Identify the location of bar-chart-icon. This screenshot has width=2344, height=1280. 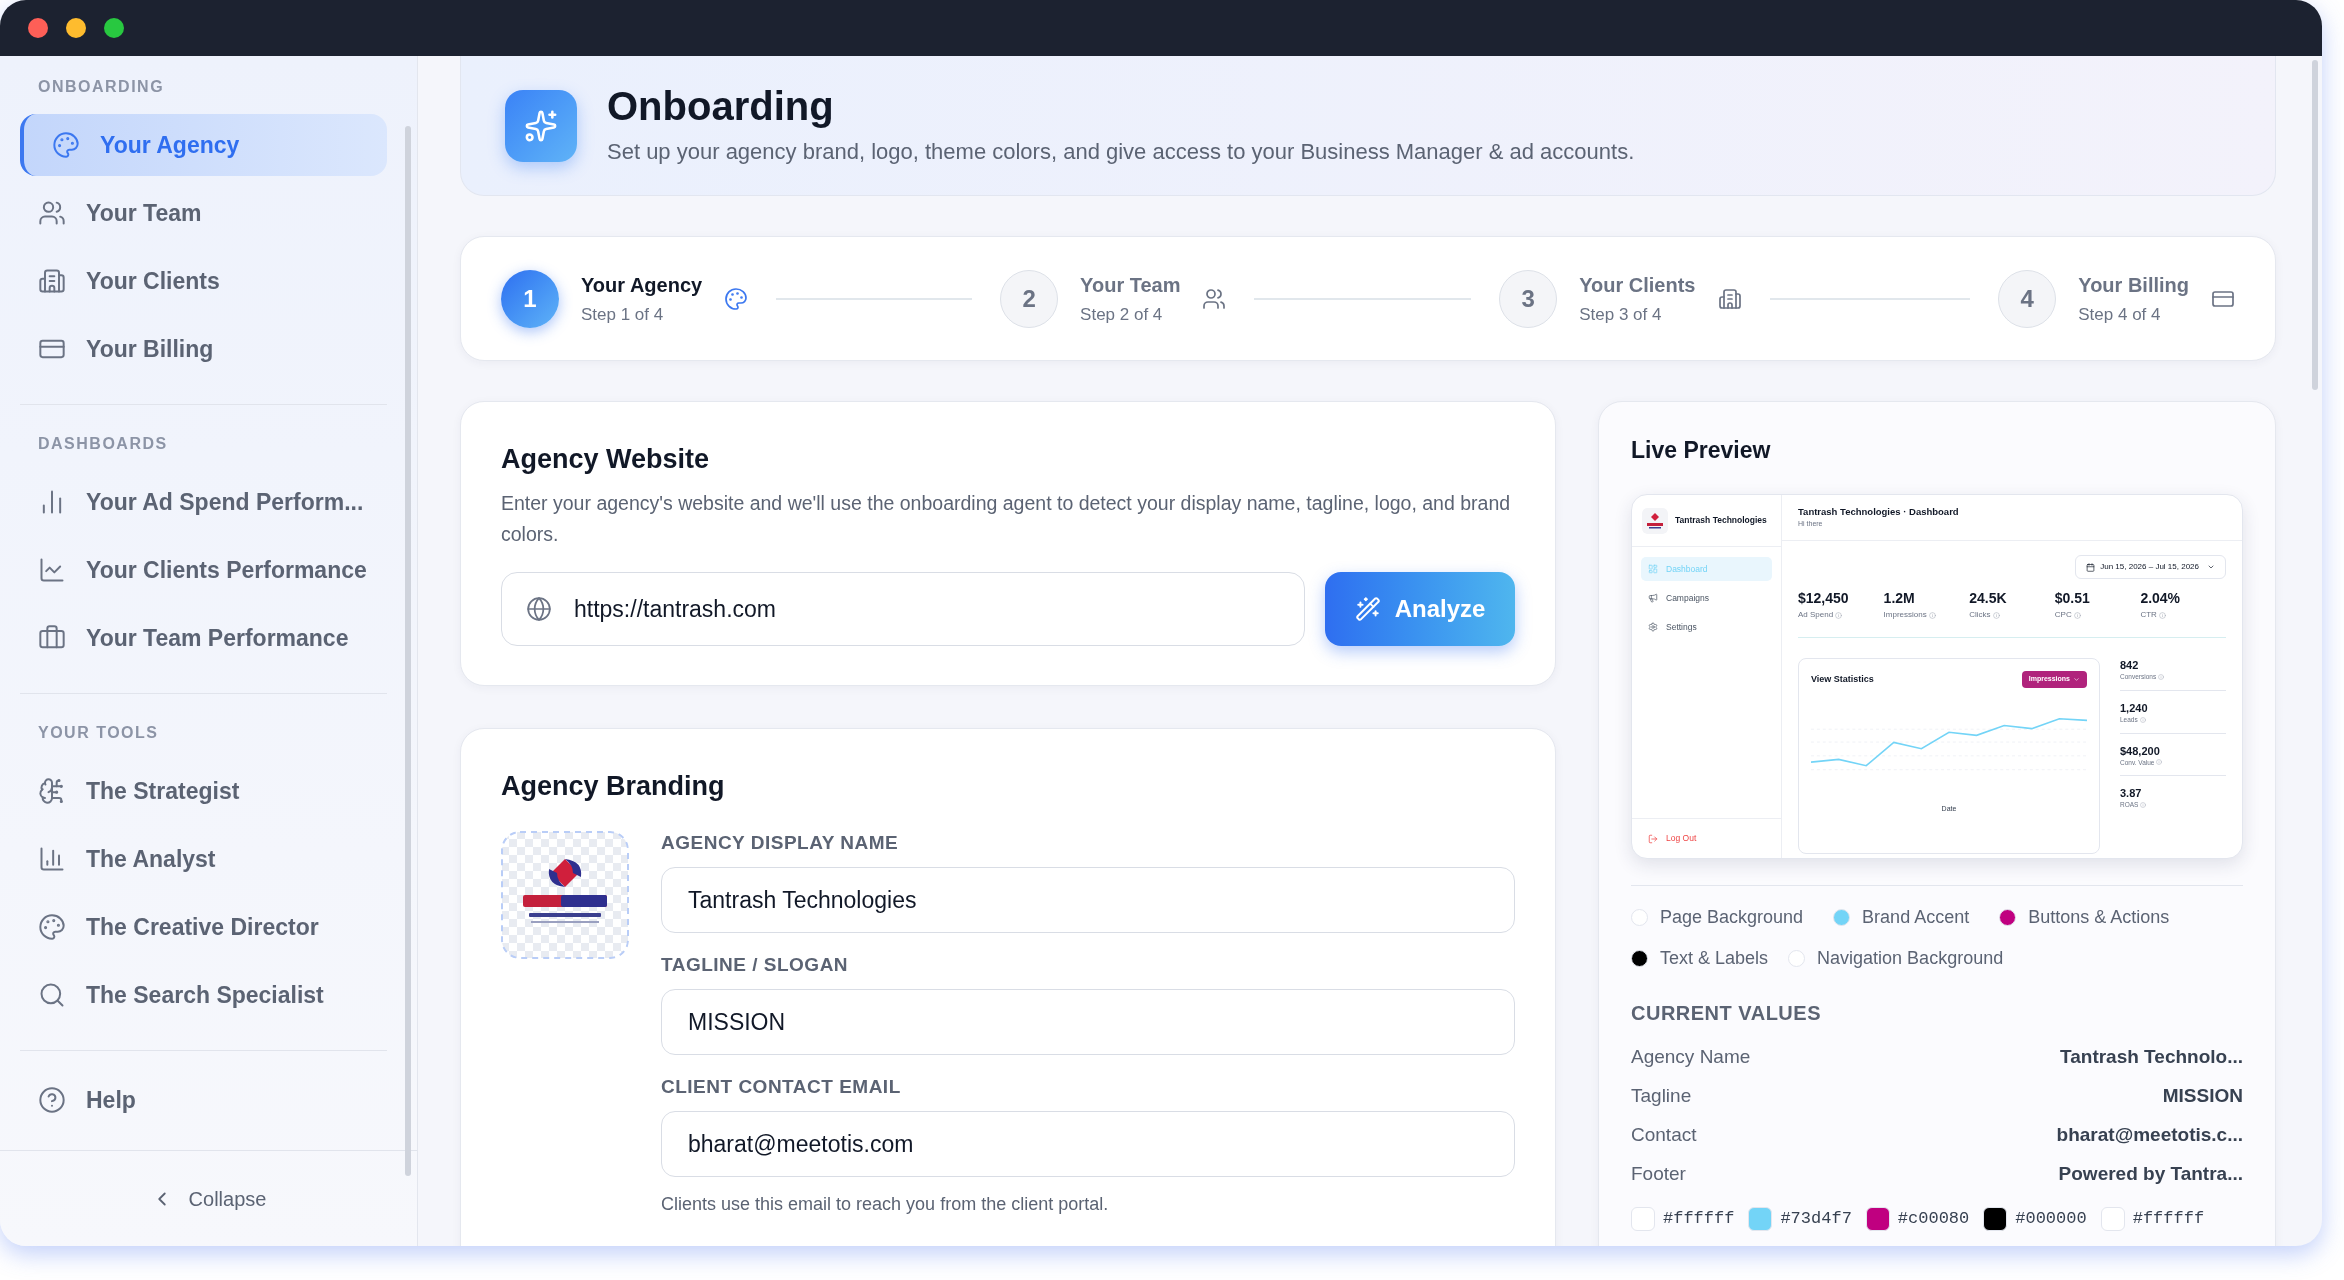
(52, 859).